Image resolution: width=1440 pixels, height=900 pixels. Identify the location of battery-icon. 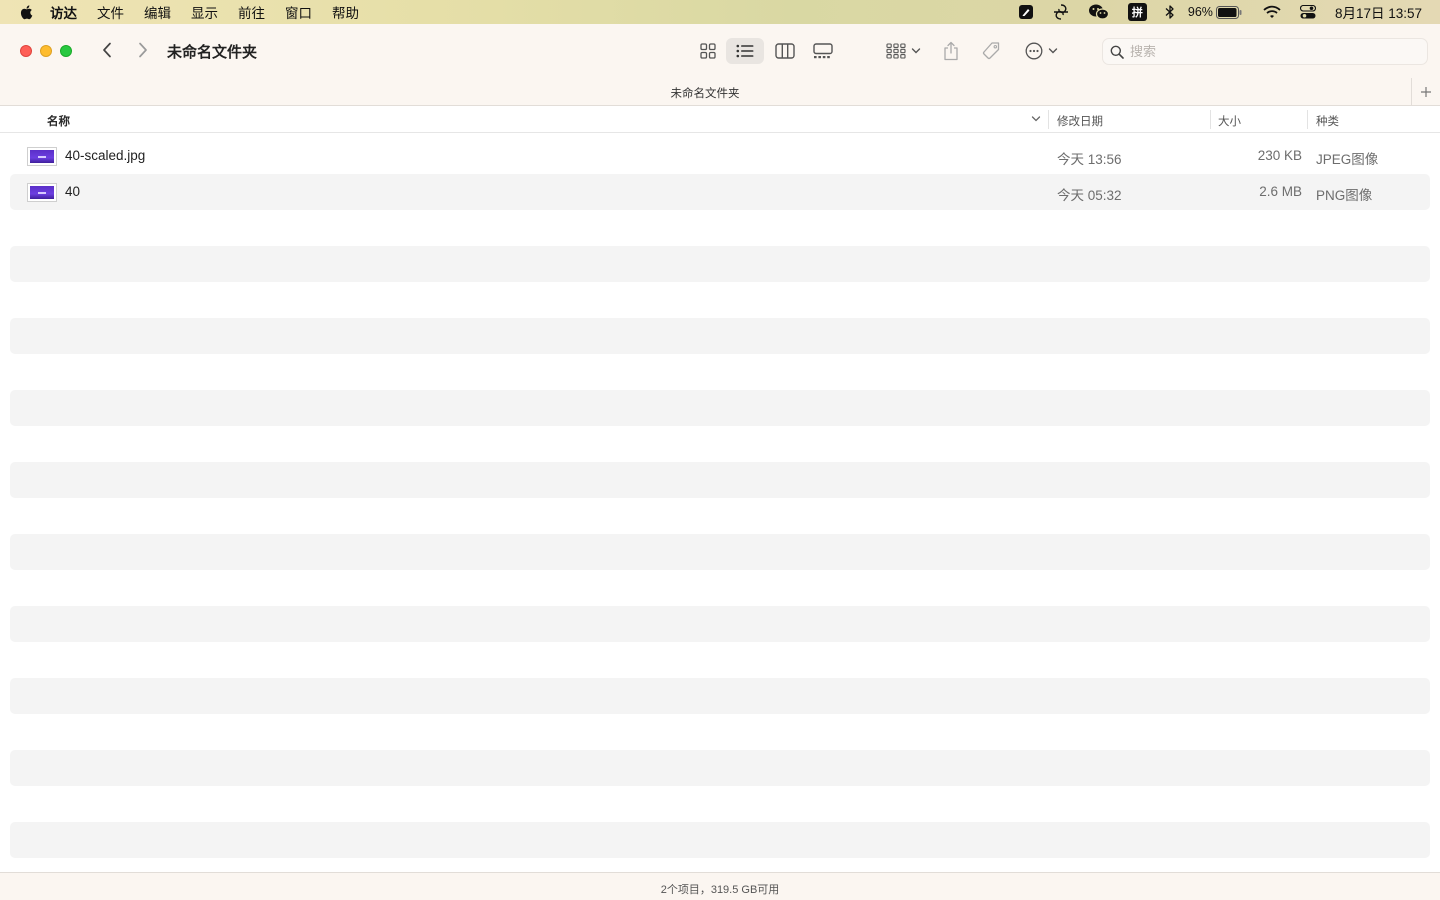
(1228, 12).